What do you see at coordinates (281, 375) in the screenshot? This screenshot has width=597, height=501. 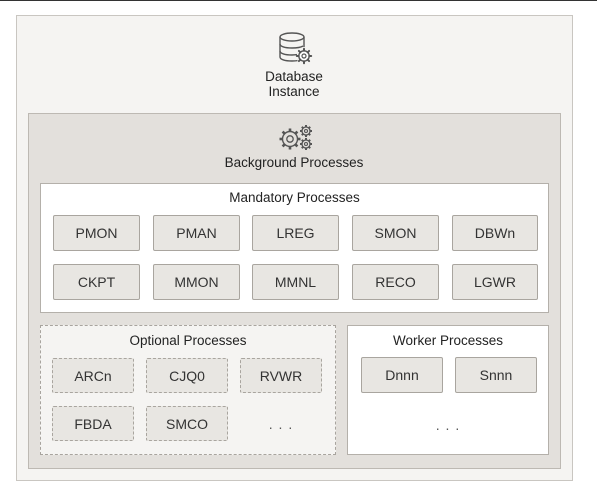 I see `process-box-rvwr: RVWR` at bounding box center [281, 375].